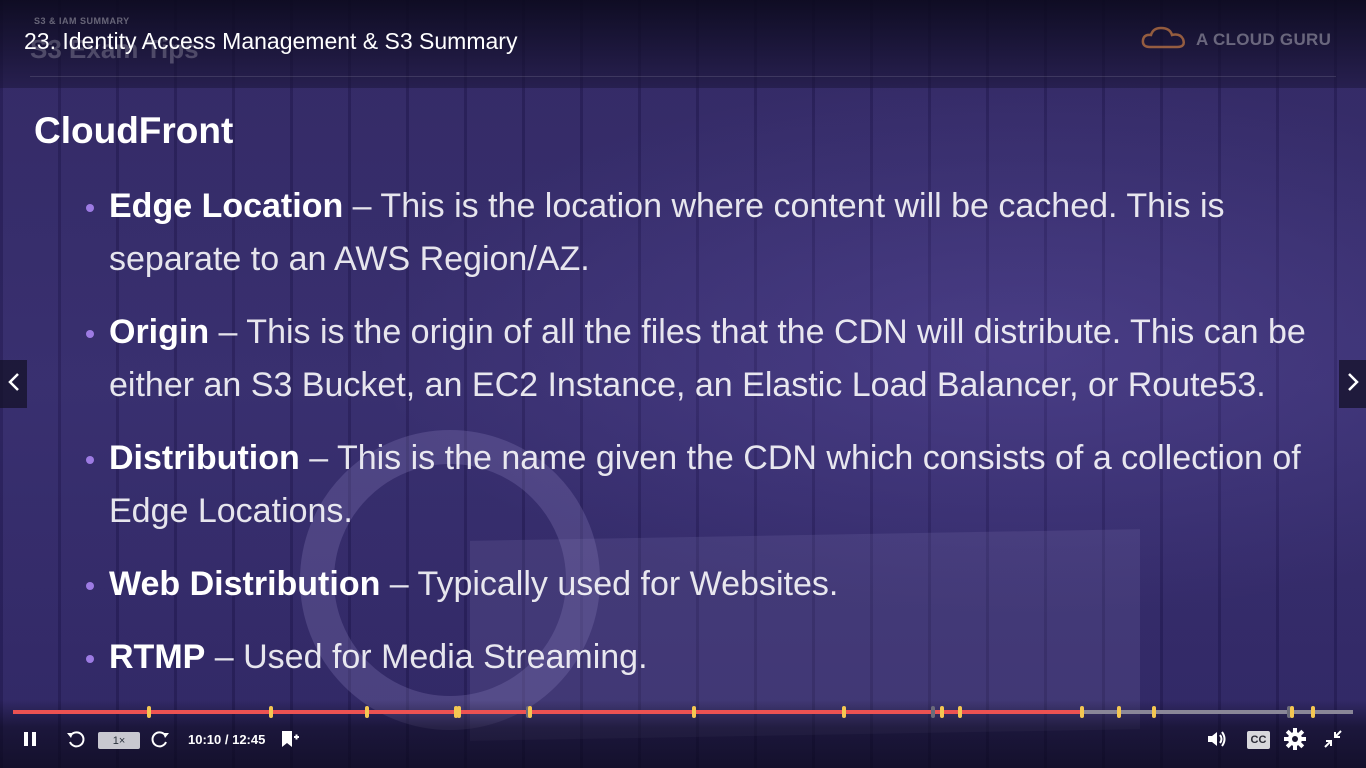 This screenshot has width=1366, height=768. I want to click on add-bookmark-button, so click(289, 741).